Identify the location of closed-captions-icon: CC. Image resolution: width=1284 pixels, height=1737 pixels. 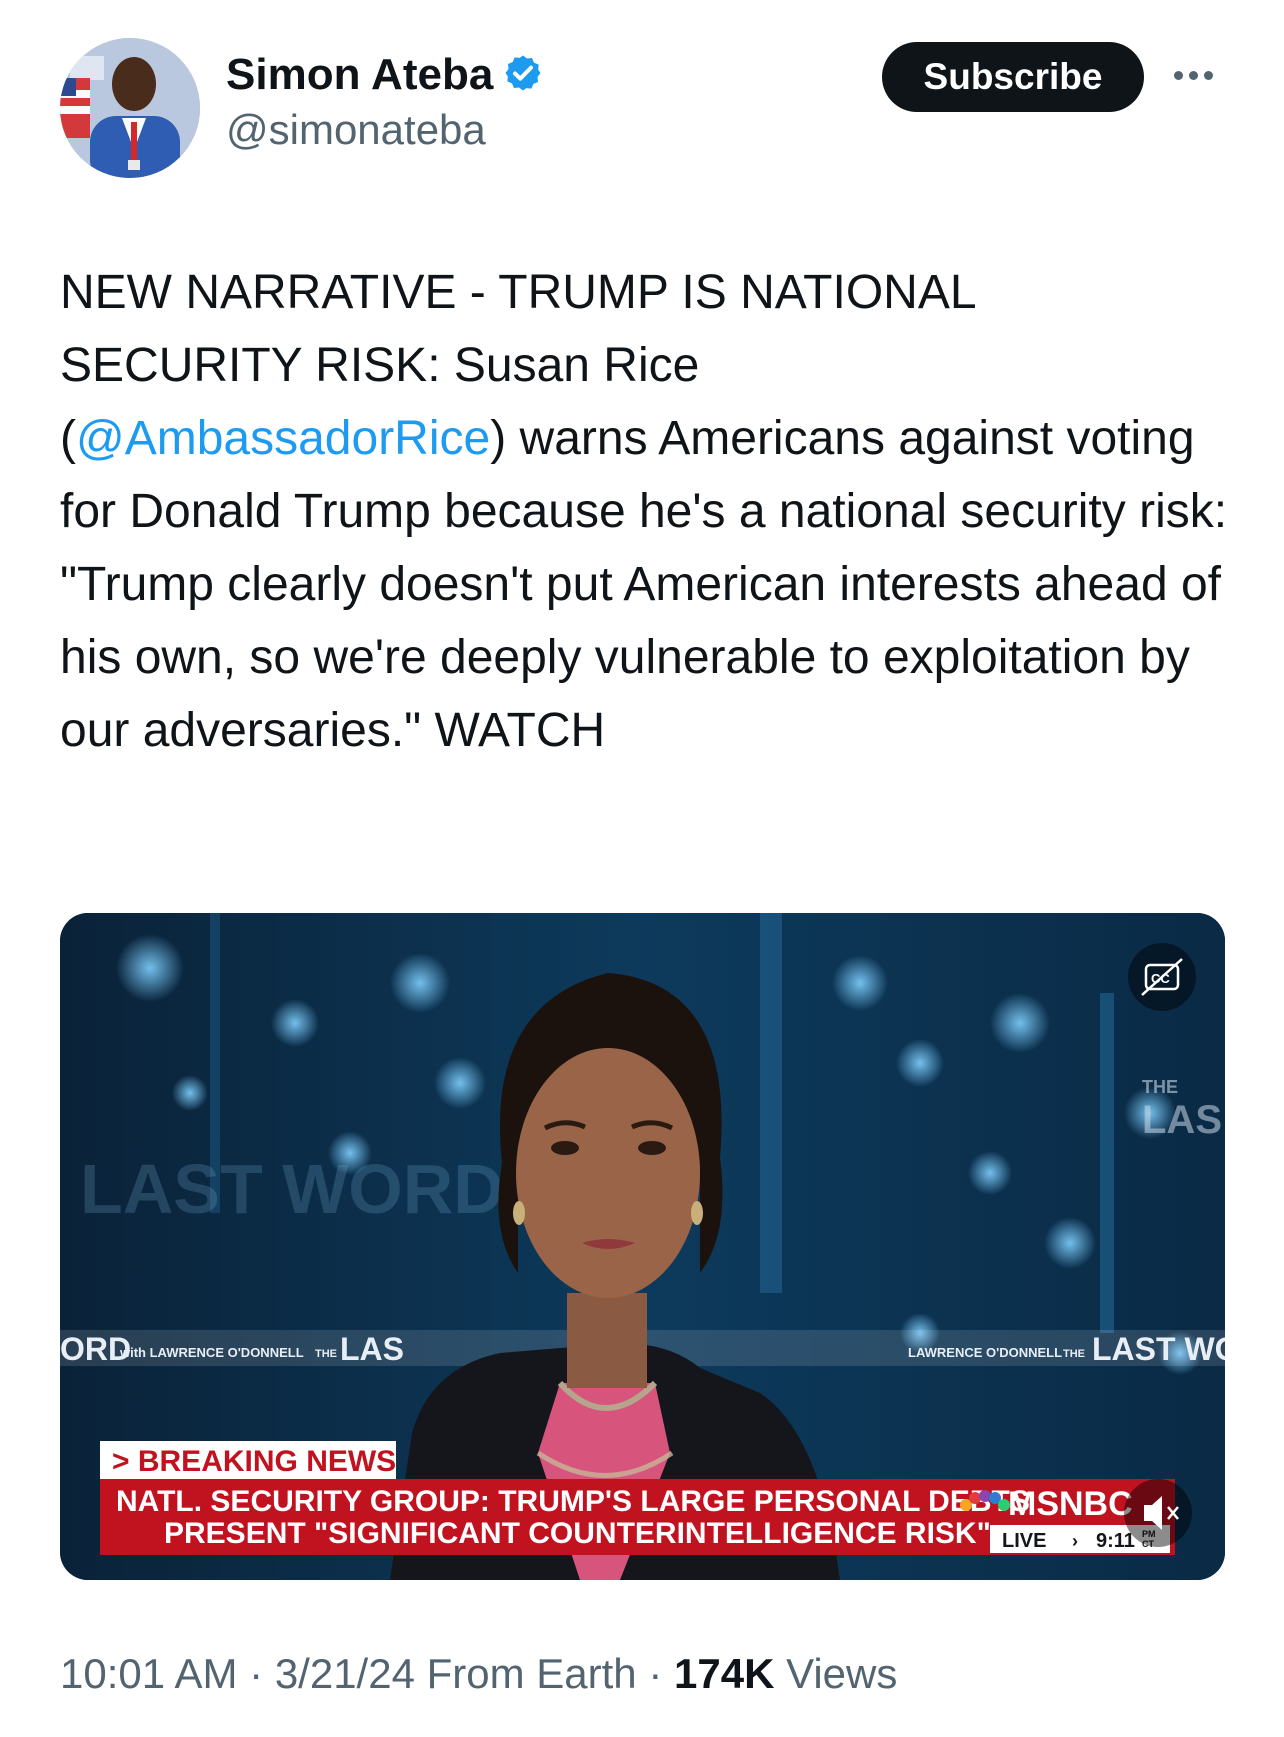
(1162, 977).